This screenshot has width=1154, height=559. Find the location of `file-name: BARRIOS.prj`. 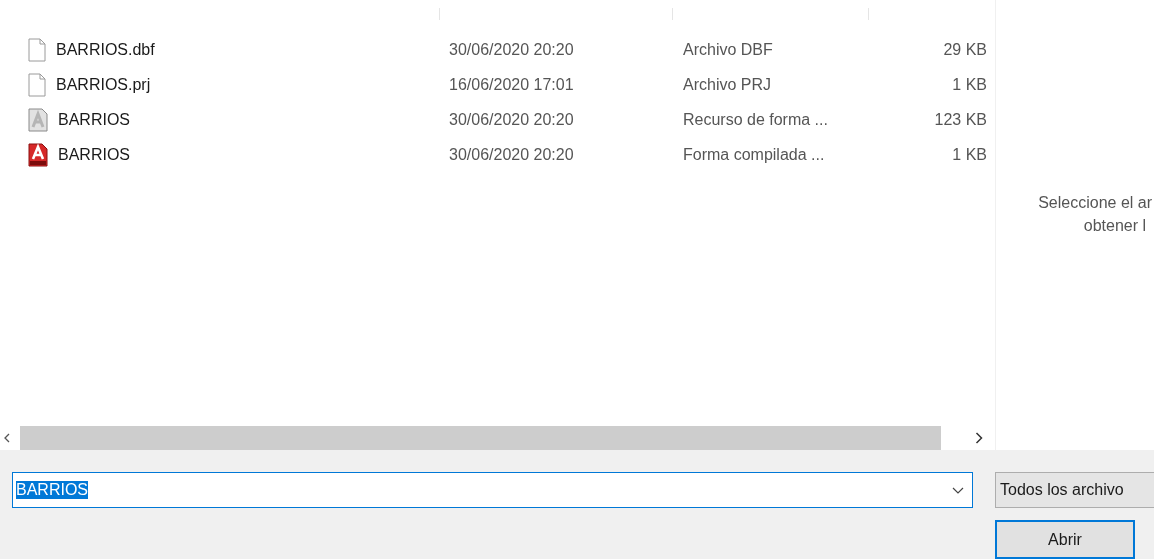

file-name: BARRIOS.prj is located at coordinates (103, 84).